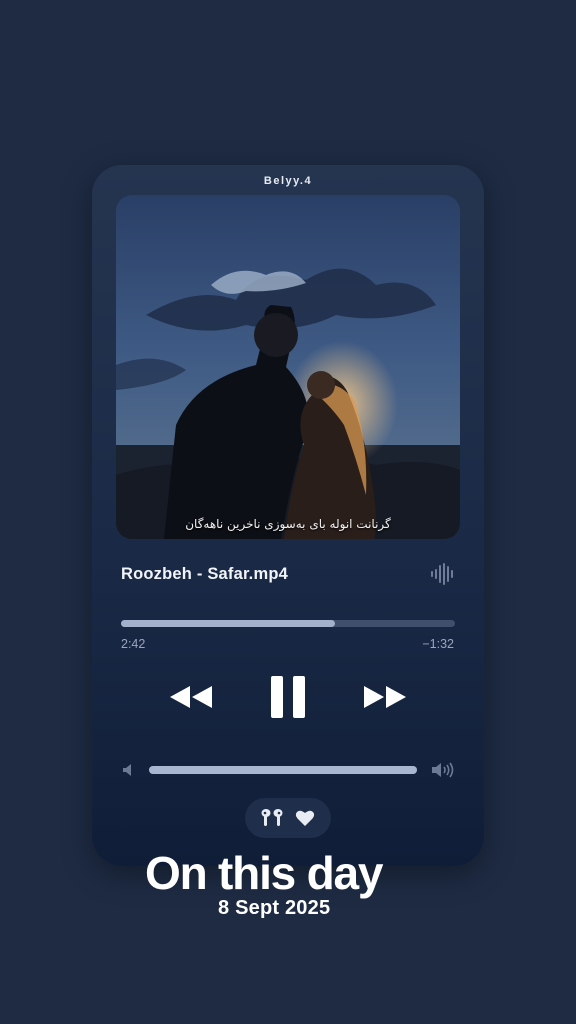 The height and width of the screenshot is (1024, 576). I want to click on forward-button, so click(385, 697).